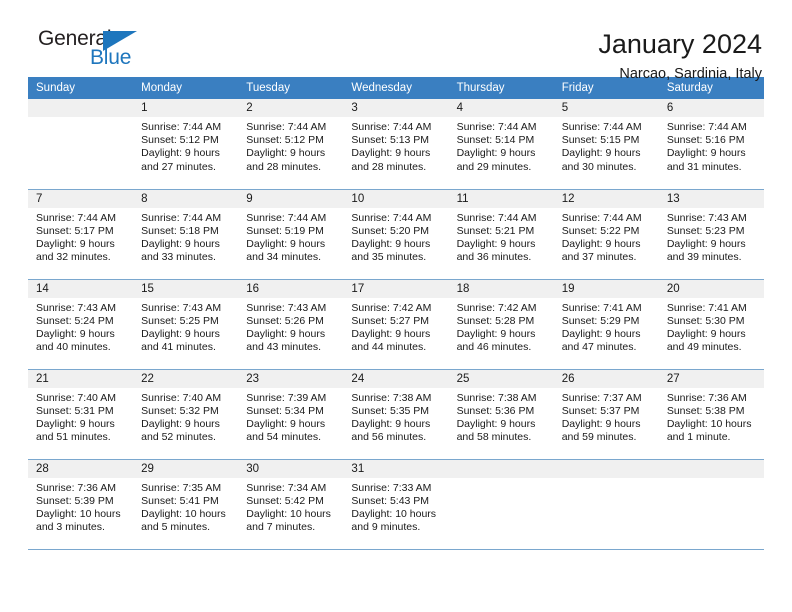  What do you see at coordinates (75, 230) in the screenshot?
I see `sunset-text: Sunset: 5:17 PM` at bounding box center [75, 230].